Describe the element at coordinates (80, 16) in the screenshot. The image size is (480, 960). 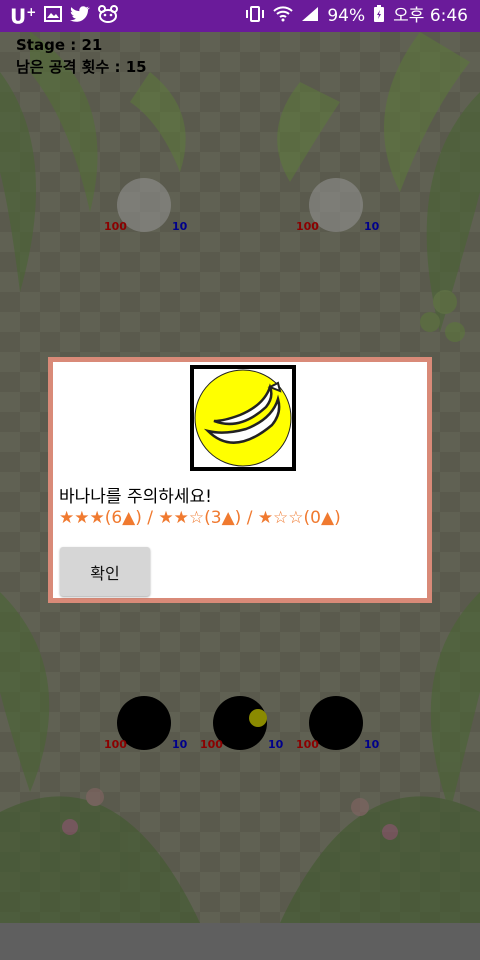
I see `twitter-icon` at that location.